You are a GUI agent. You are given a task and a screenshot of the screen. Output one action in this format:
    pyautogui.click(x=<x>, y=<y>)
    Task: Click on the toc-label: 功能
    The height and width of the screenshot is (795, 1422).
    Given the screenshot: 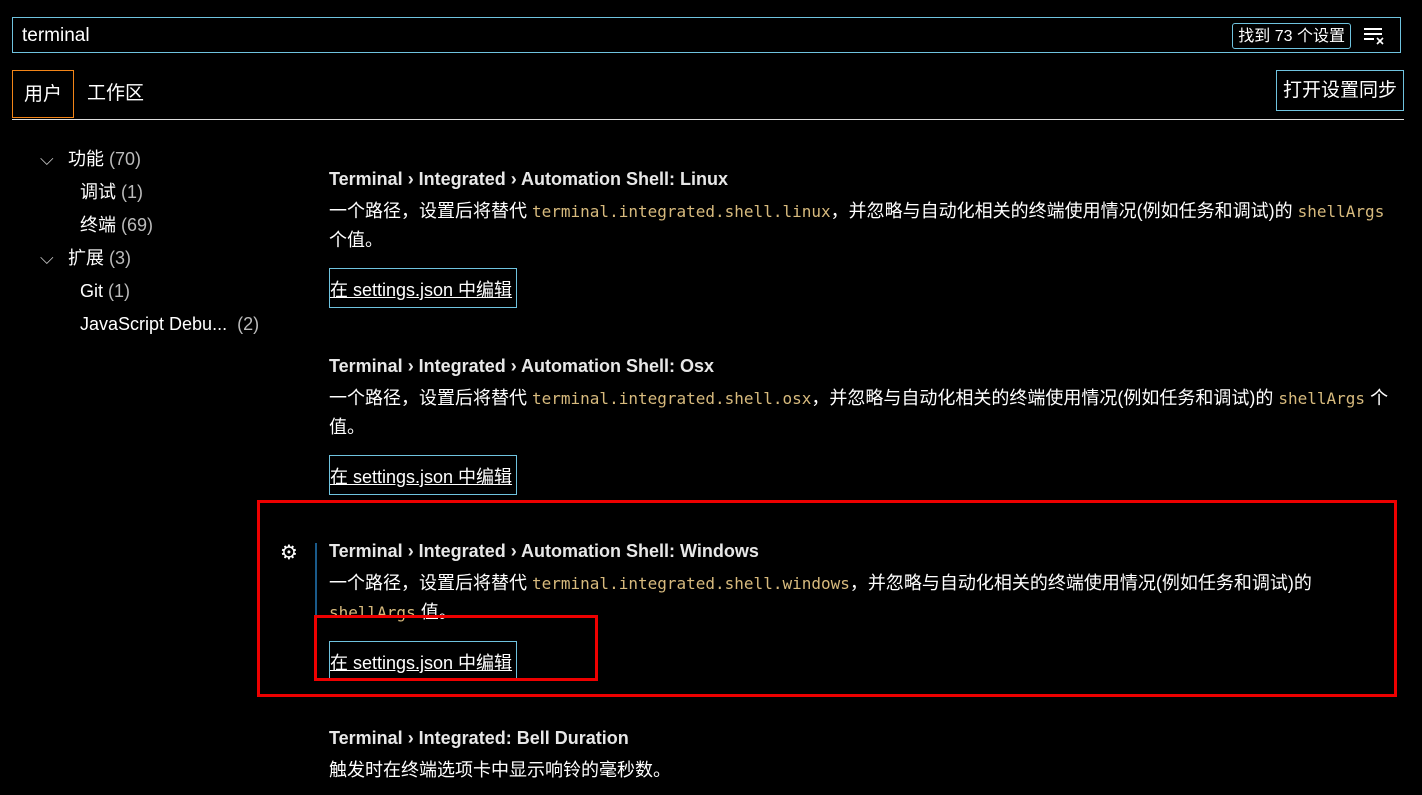 What is the action you would take?
    pyautogui.click(x=86, y=159)
    